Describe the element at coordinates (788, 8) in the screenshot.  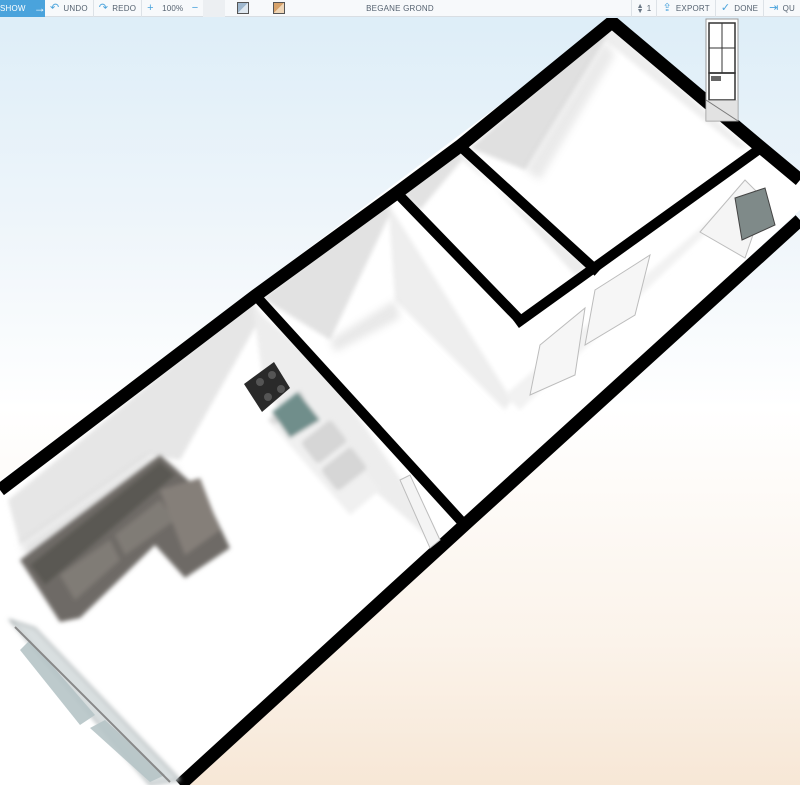
I see `quit-label: QU` at that location.